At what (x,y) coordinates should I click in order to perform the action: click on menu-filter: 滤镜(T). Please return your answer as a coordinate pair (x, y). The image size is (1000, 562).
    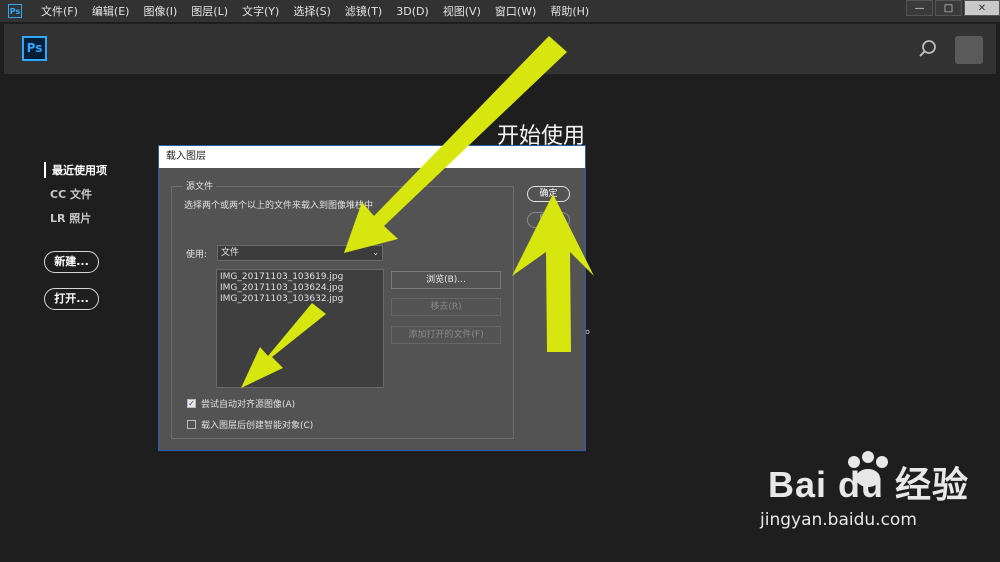
    Looking at the image, I should click on (363, 11).